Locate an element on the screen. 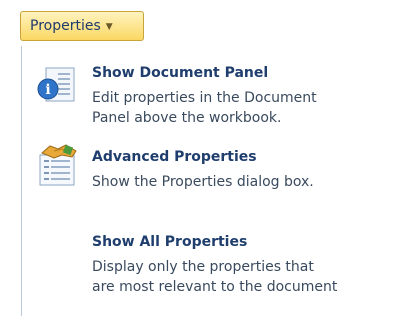  chevron-down-icon: ▼ is located at coordinates (109, 26).